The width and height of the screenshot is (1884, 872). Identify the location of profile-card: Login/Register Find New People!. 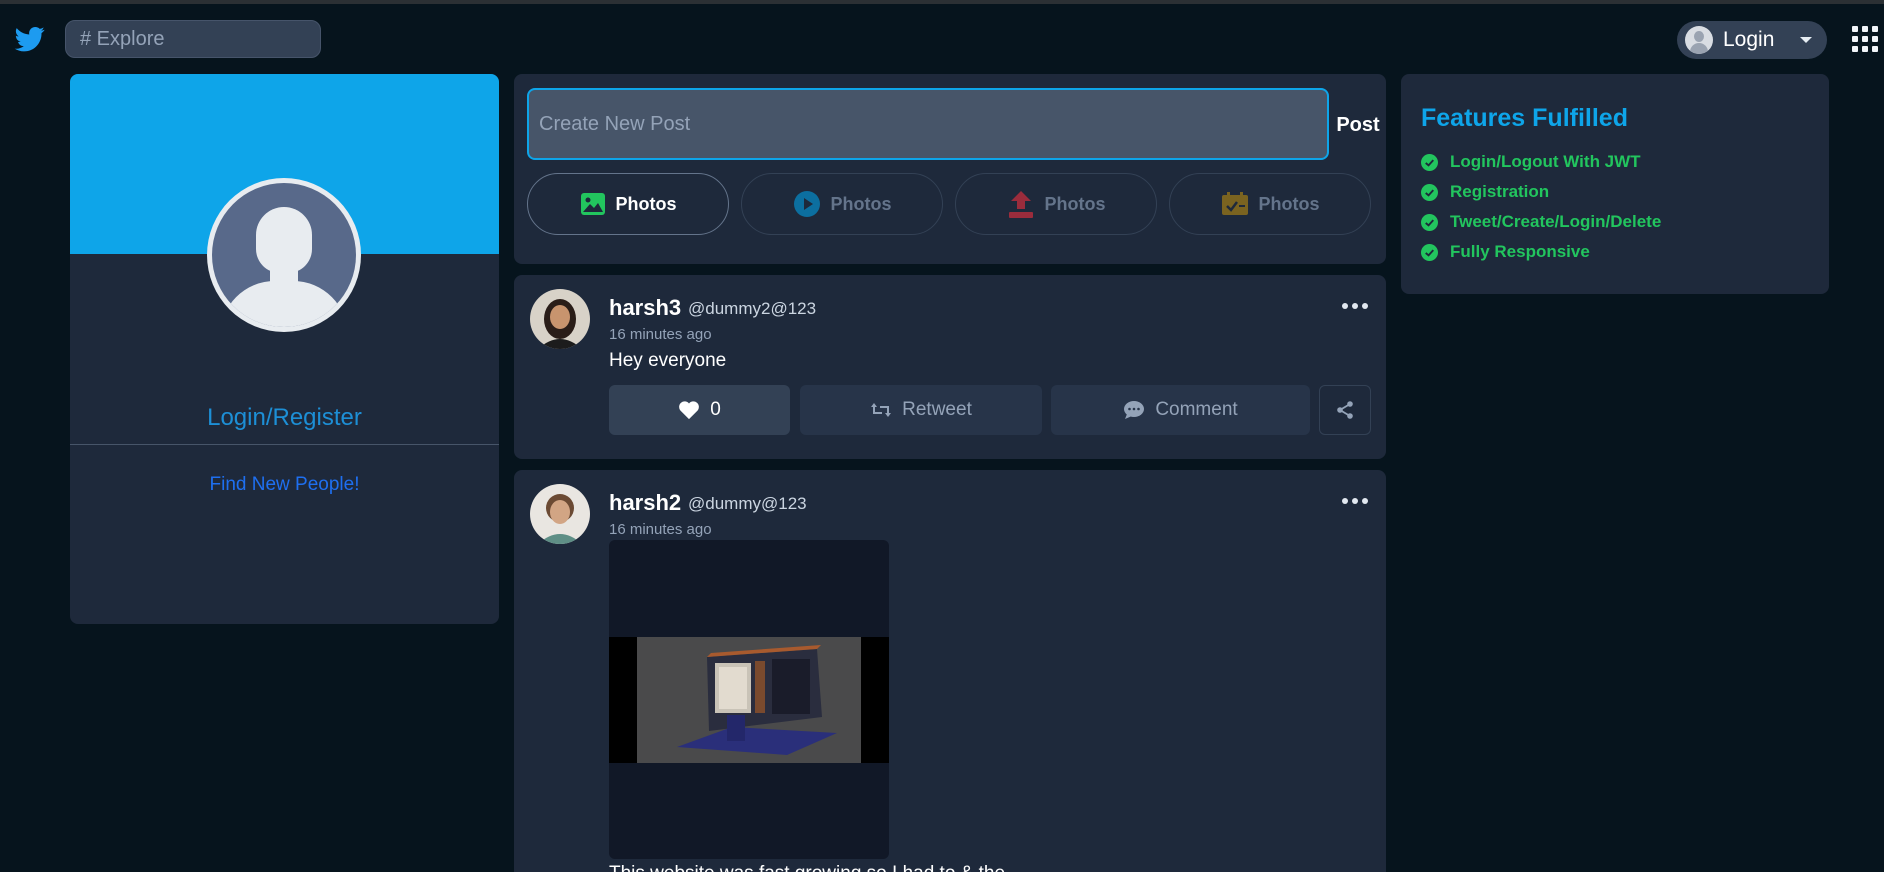
(284, 349).